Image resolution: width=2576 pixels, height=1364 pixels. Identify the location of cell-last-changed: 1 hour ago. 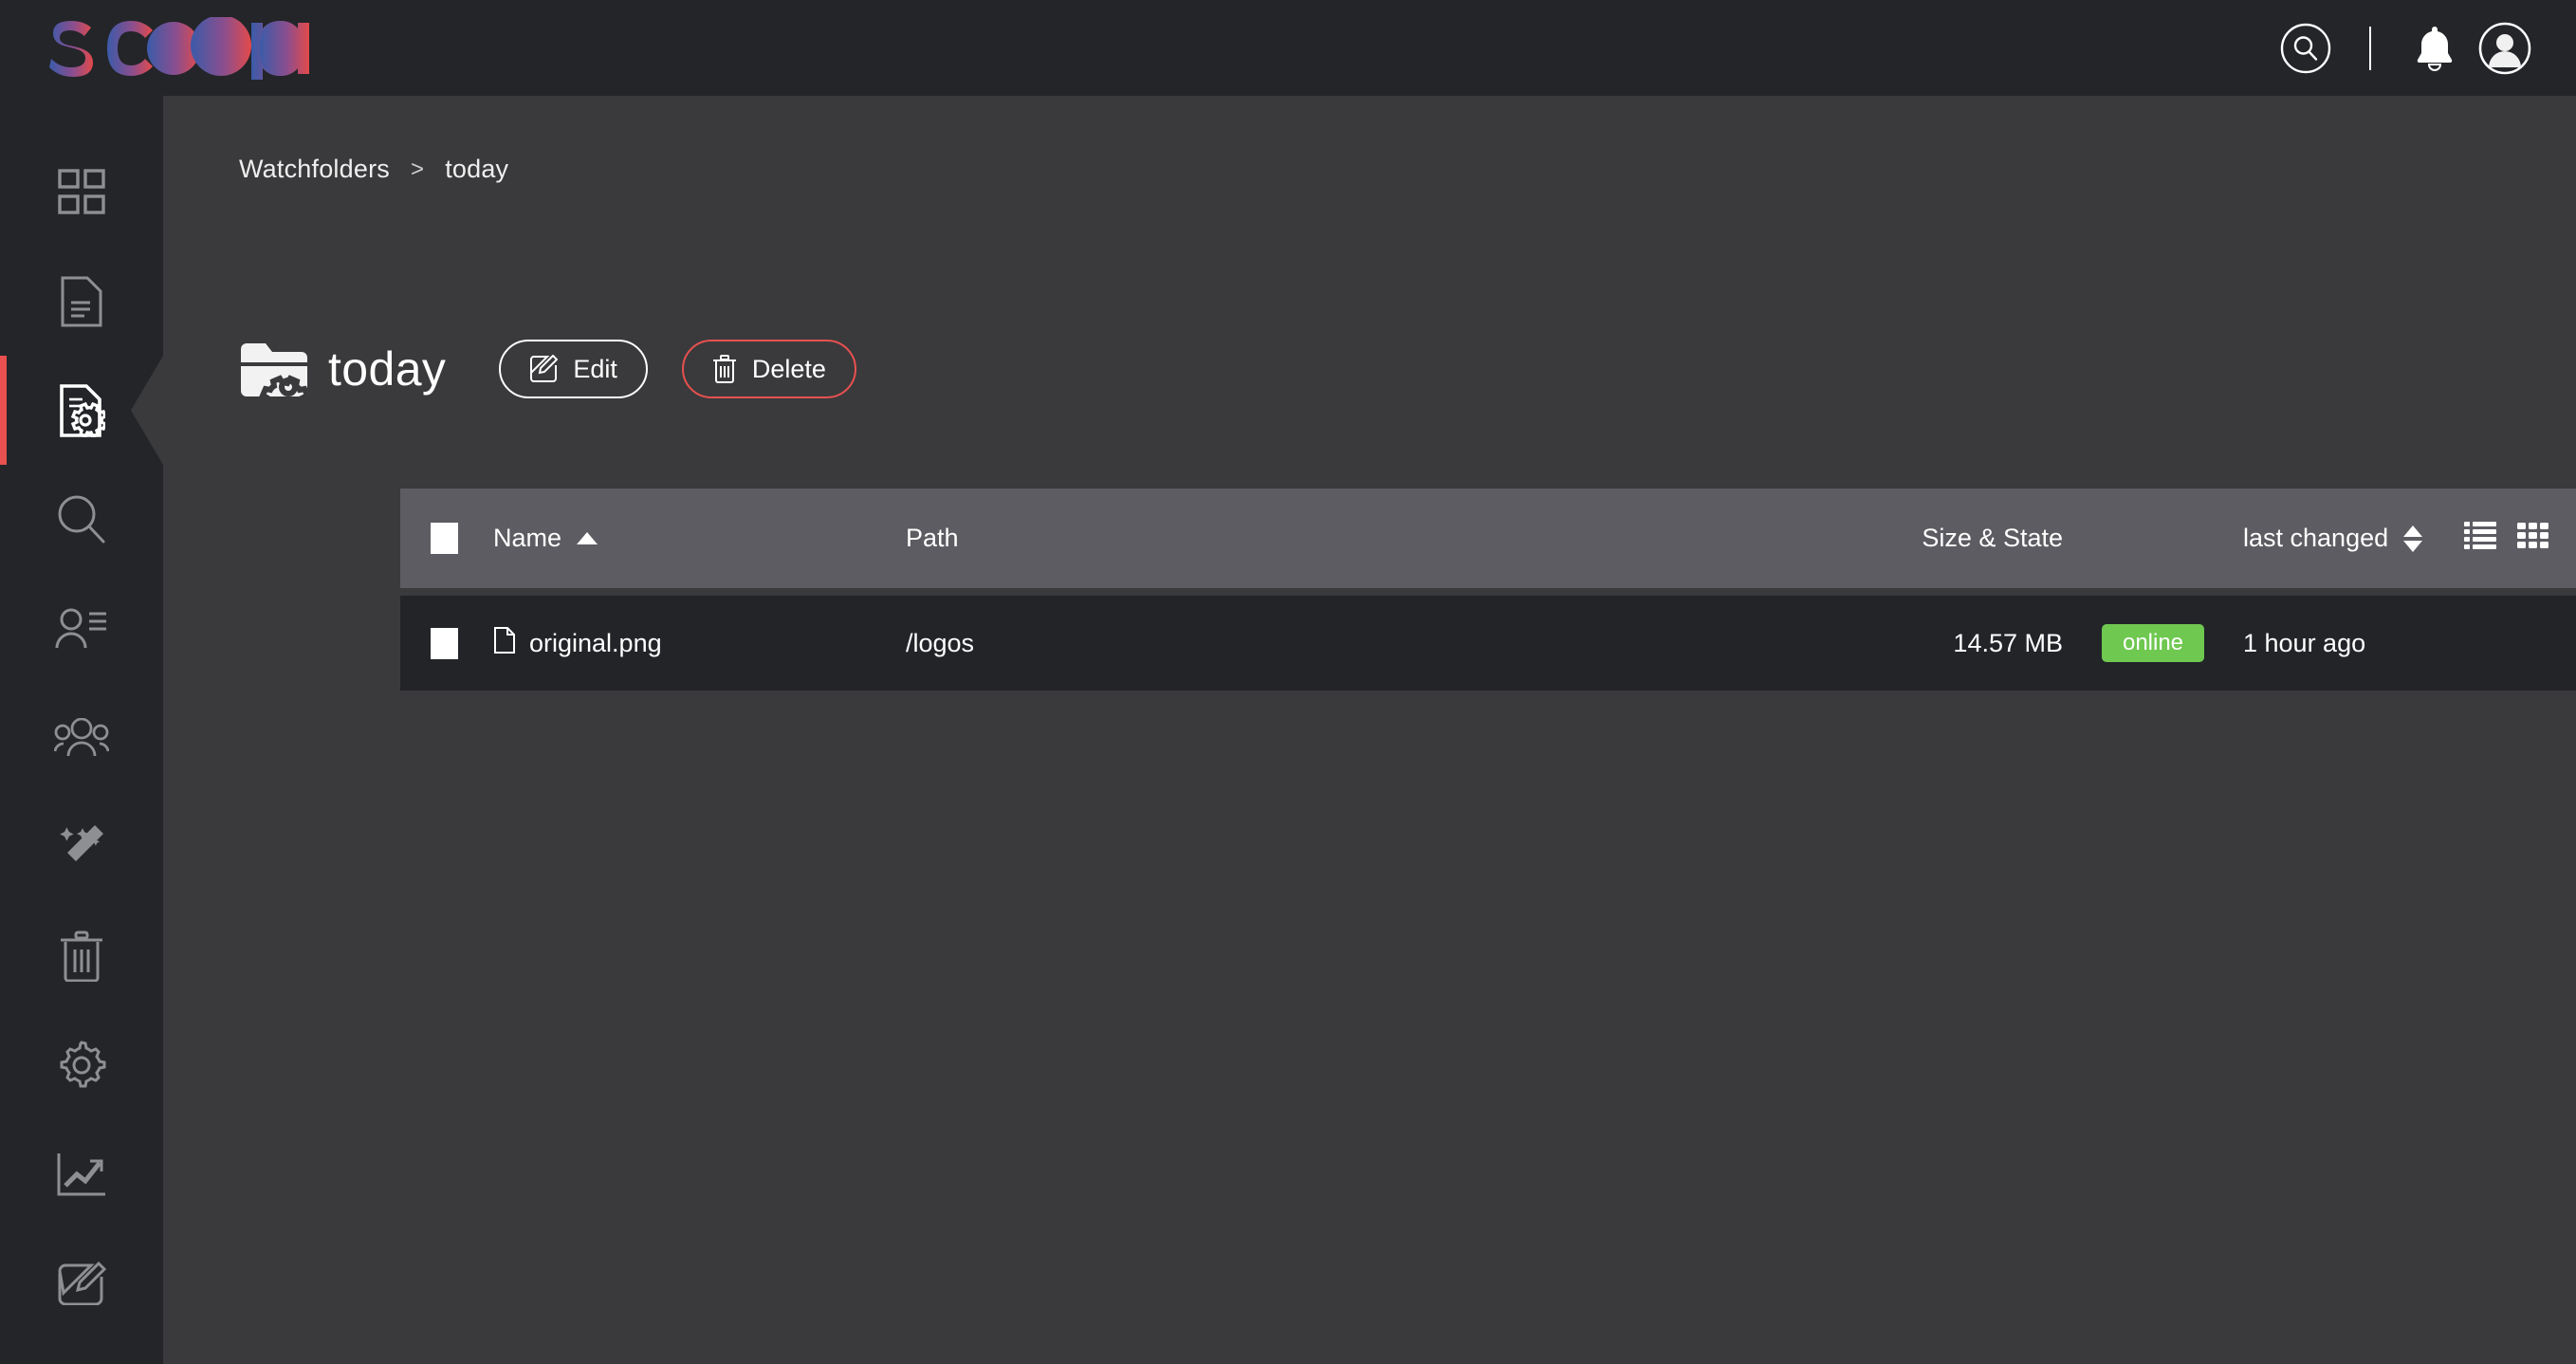
(2304, 642).